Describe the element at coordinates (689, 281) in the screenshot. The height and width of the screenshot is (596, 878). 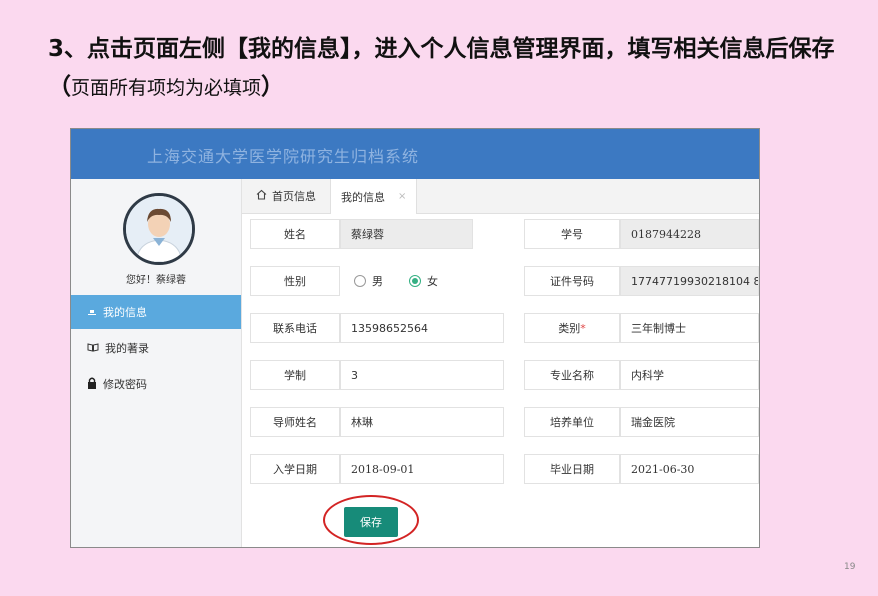
I see `id-no-field: 17747719930218104 8` at that location.